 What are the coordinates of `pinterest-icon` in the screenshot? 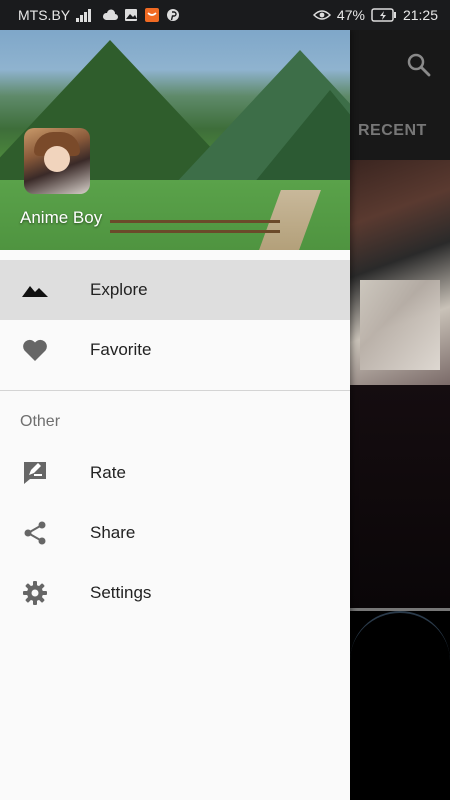 It's located at (173, 15).